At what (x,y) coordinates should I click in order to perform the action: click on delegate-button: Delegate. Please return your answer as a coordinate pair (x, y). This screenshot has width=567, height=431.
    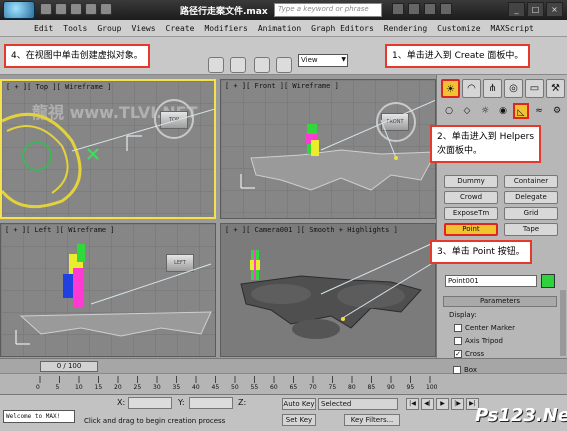
    Looking at the image, I should click on (531, 197).